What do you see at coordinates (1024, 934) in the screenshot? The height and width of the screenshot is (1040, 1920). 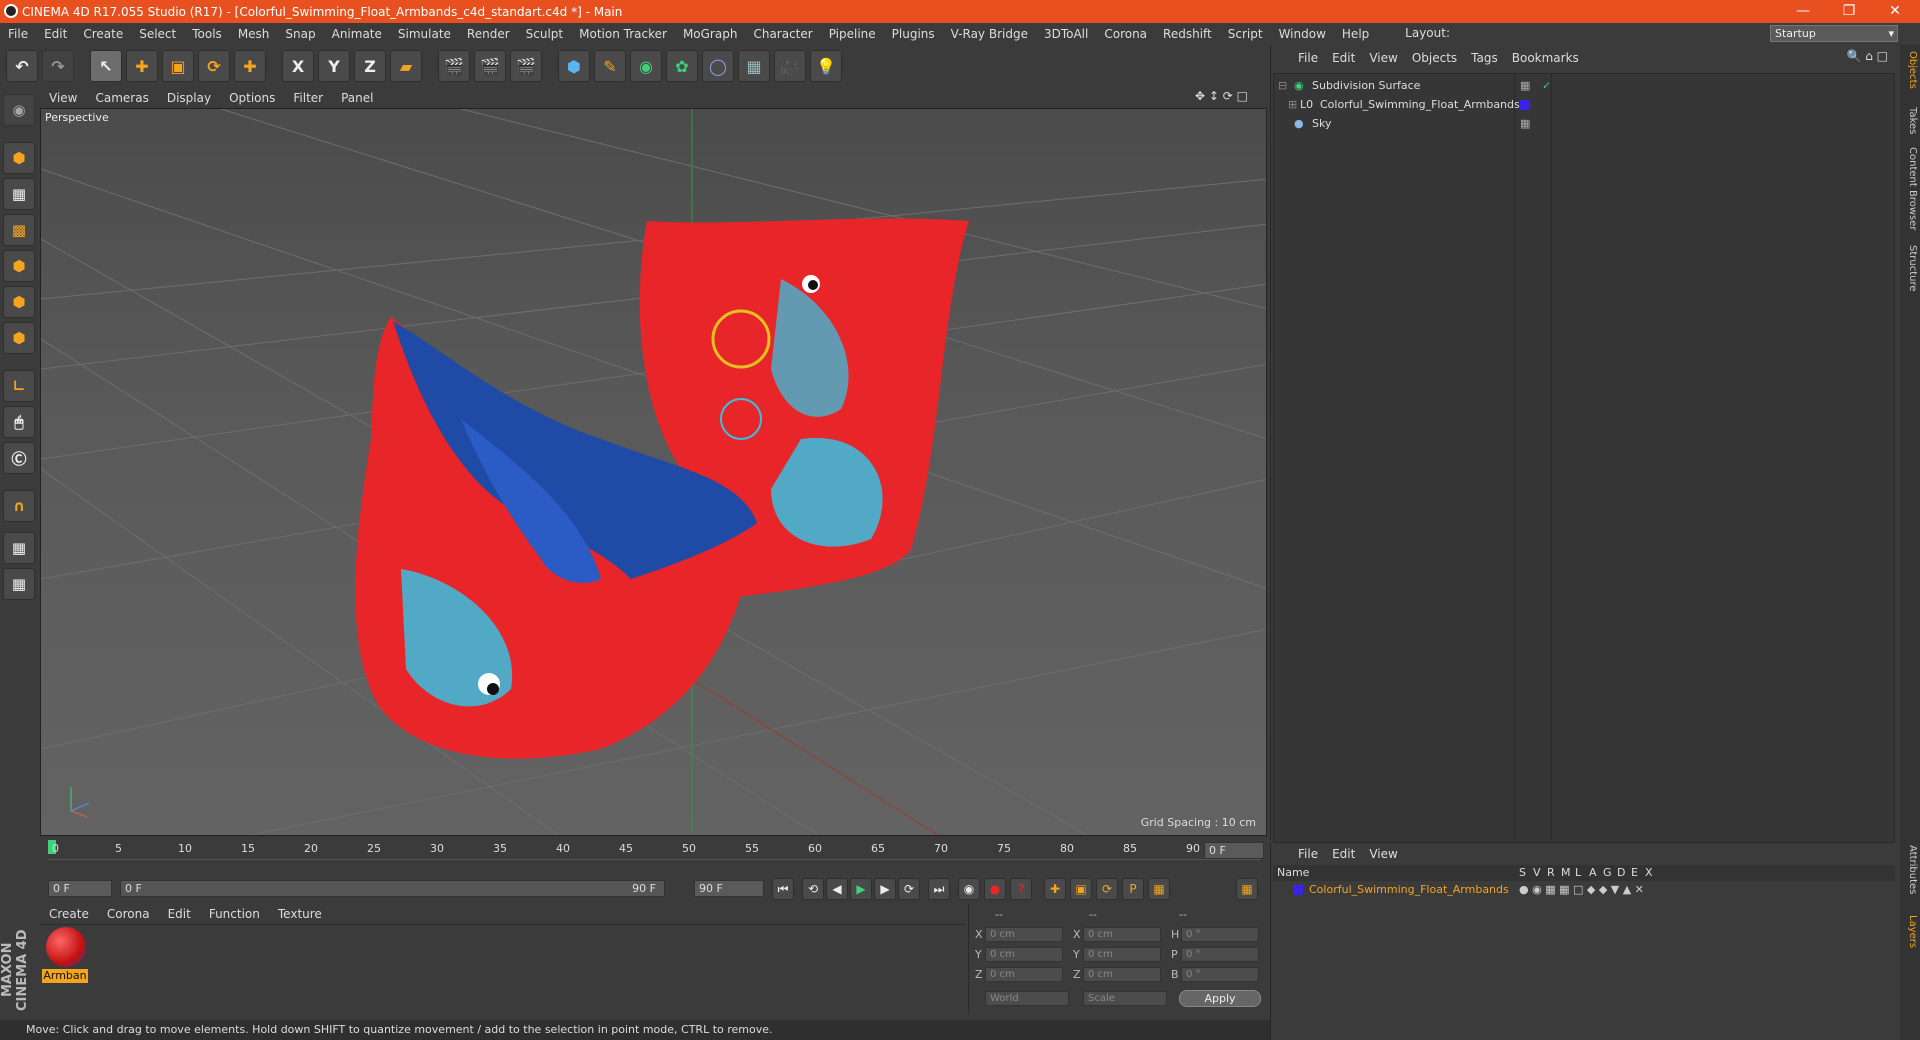 I see `position-x-field: 0 cm` at bounding box center [1024, 934].